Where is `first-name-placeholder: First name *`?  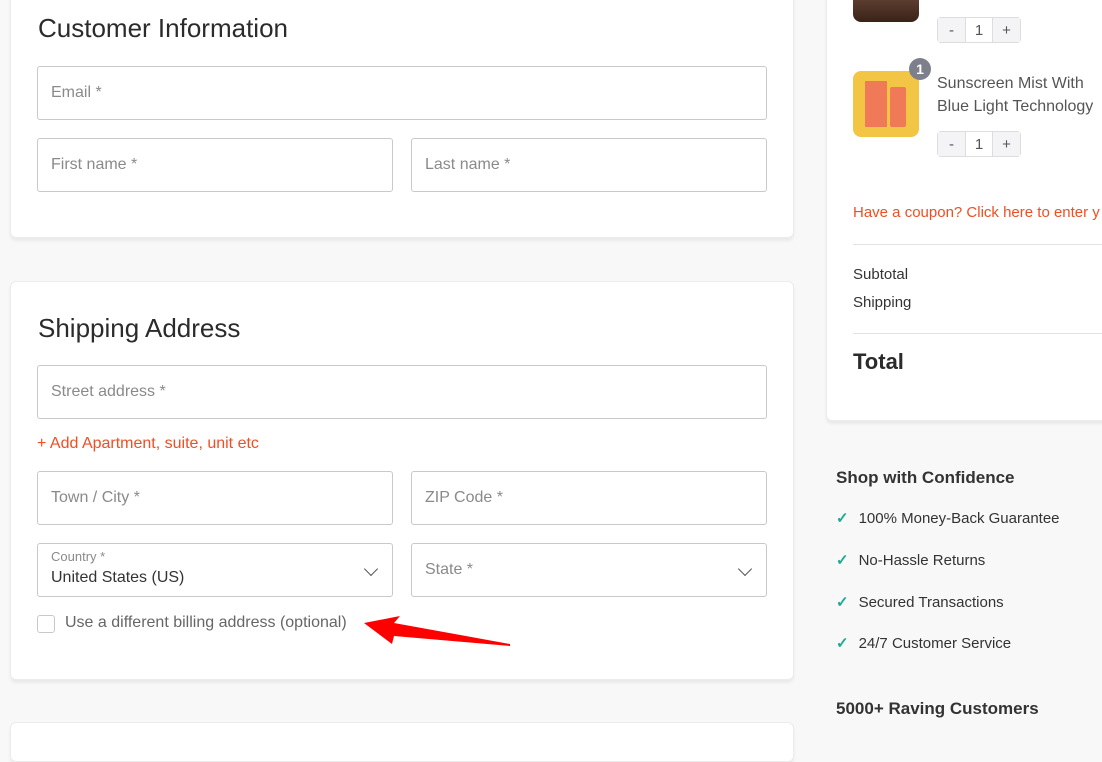
first-name-placeholder: First name * is located at coordinates (94, 164).